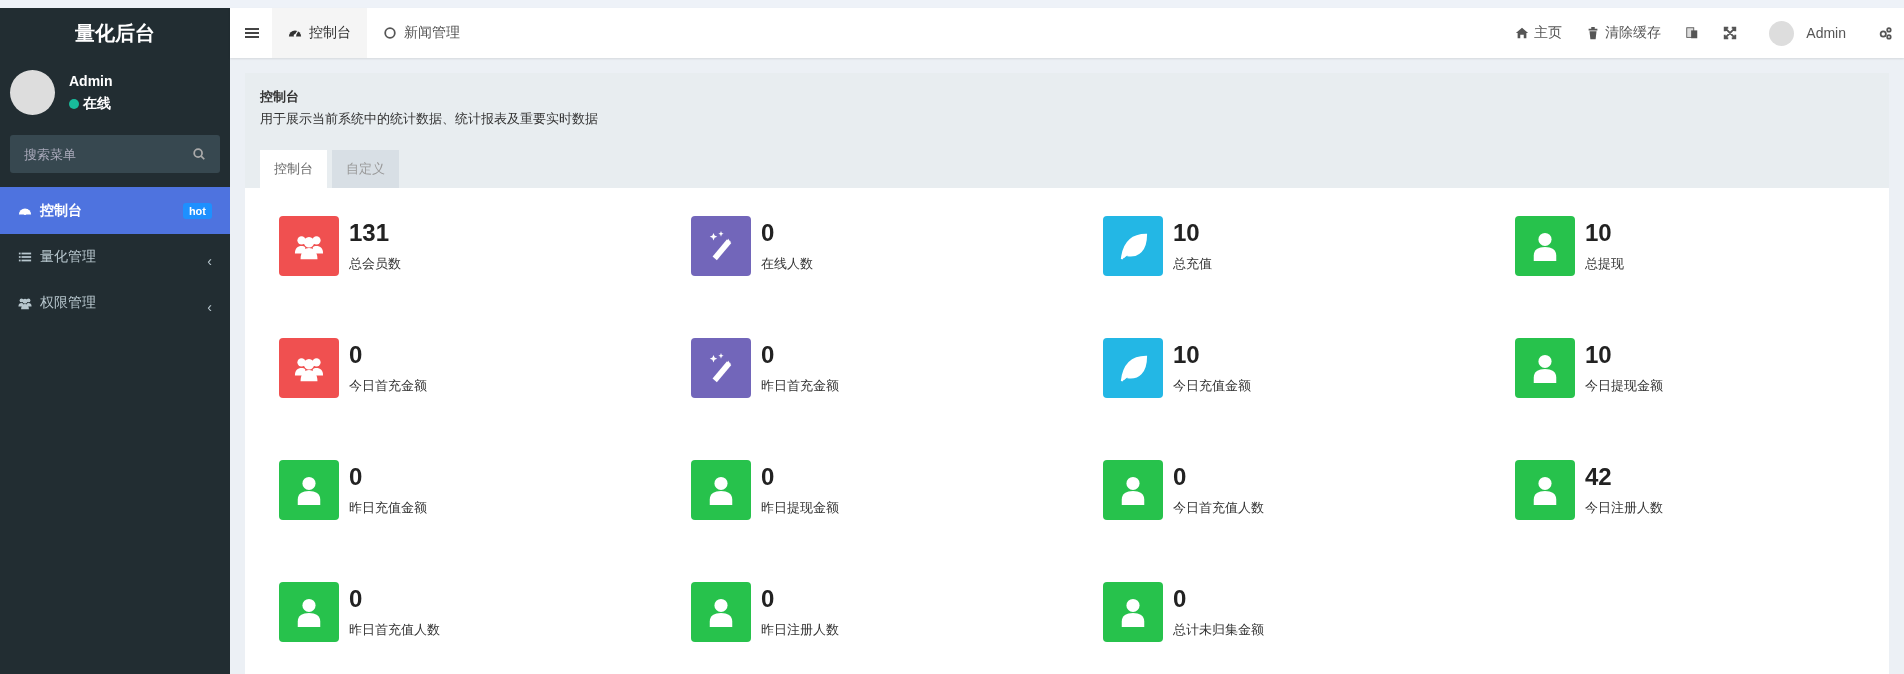 Image resolution: width=1904 pixels, height=674 pixels. What do you see at coordinates (421, 33) in the screenshot?
I see `page-tab: 新闻管理` at bounding box center [421, 33].